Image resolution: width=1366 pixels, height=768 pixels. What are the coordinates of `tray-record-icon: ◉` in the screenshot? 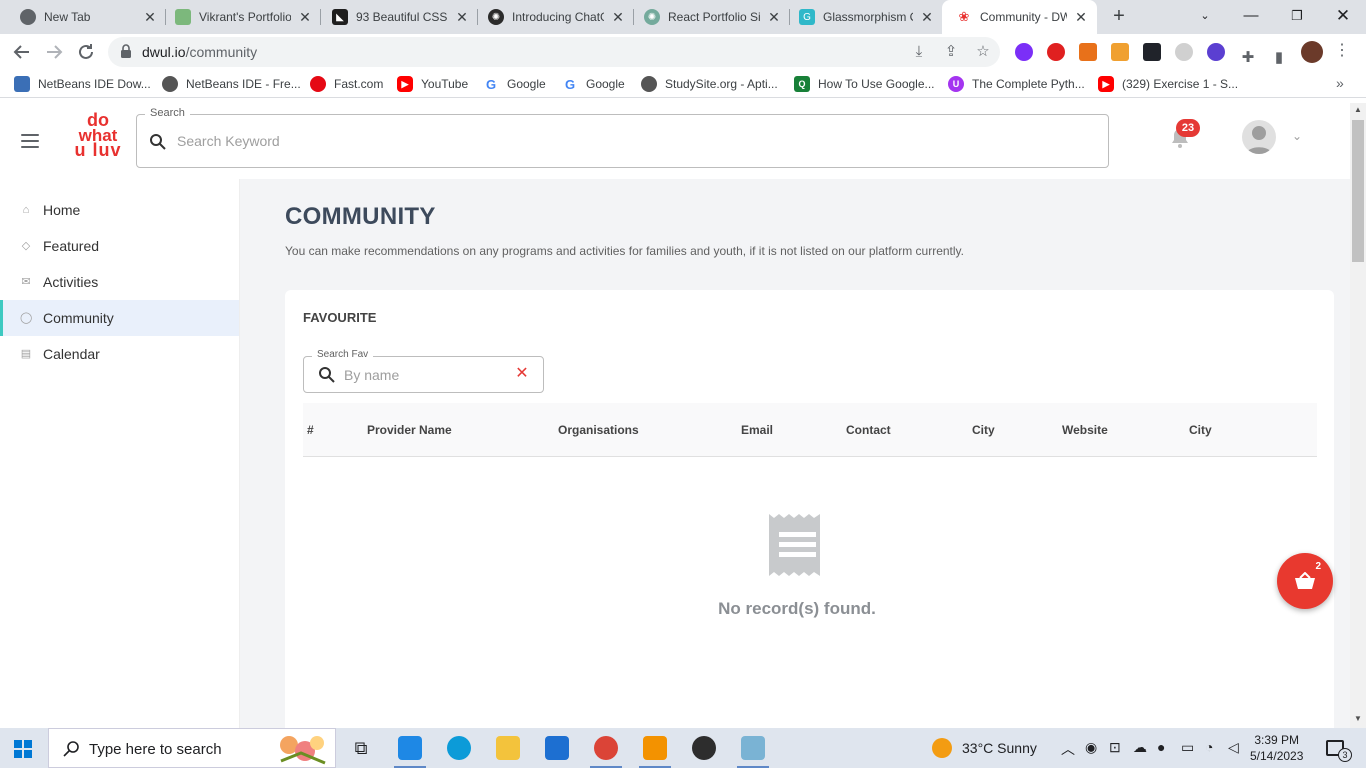 It's located at (1091, 747).